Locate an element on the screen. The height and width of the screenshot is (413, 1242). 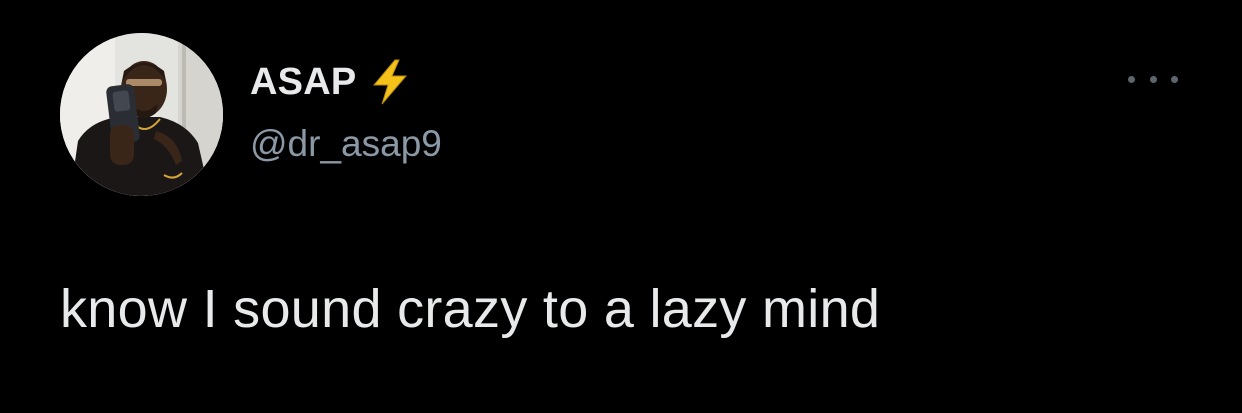
avatar-photo is located at coordinates (141, 114).